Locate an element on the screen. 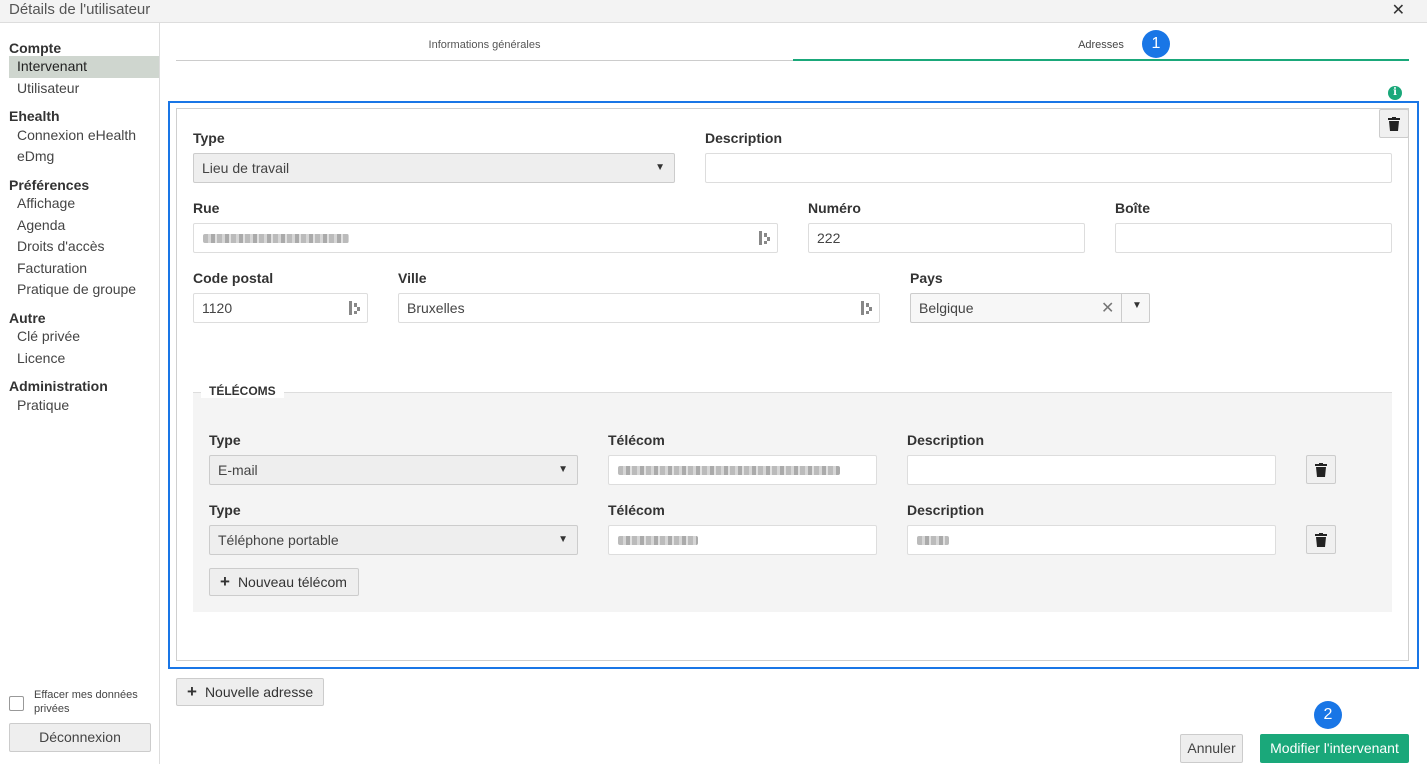  tab-adresses: Adresses is located at coordinates (1101, 50).